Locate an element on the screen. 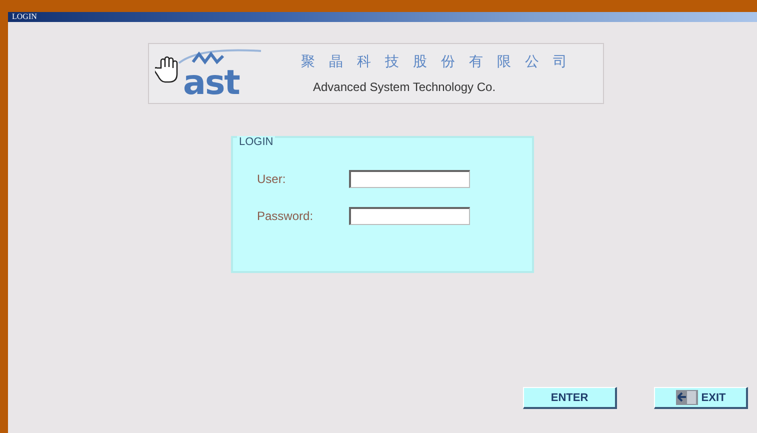 Image resolution: width=757 pixels, height=433 pixels. password-field is located at coordinates (409, 216).